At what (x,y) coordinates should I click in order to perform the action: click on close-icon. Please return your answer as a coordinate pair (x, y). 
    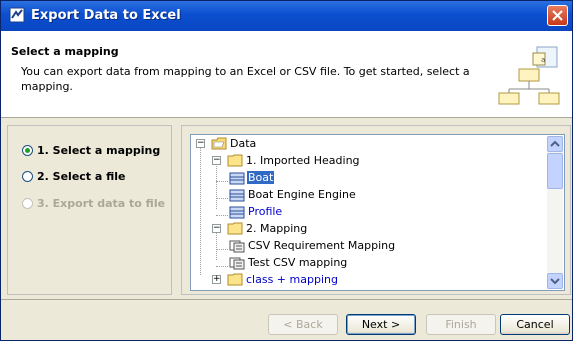
    Looking at the image, I should click on (557, 15).